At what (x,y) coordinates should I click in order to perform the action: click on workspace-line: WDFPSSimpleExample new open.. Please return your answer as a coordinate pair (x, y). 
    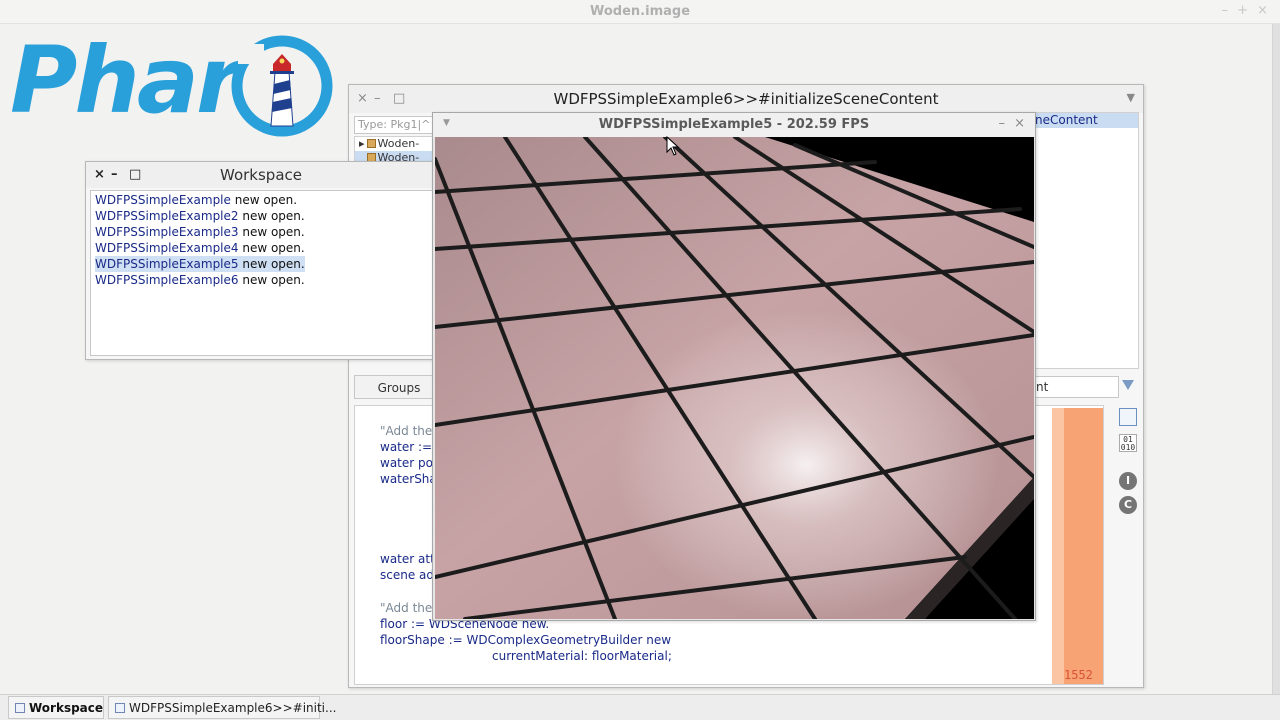
    Looking at the image, I should click on (262, 200).